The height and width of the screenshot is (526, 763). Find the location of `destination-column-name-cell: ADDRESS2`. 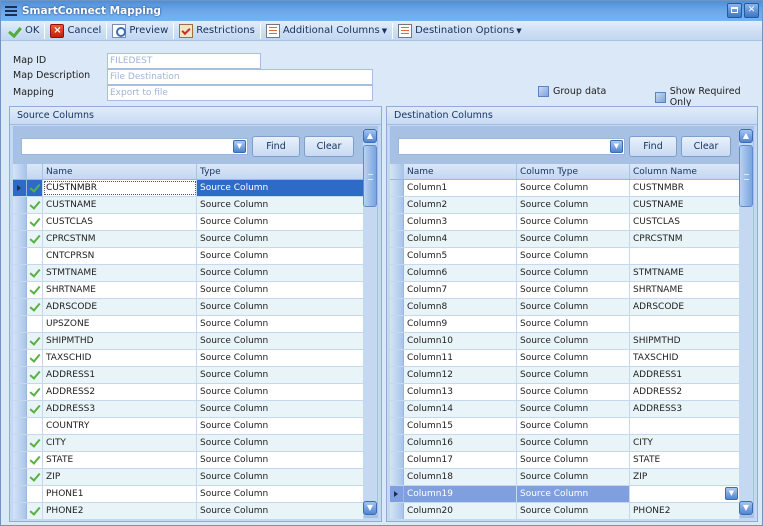

destination-column-name-cell: ADDRESS2 is located at coordinates (685, 392).